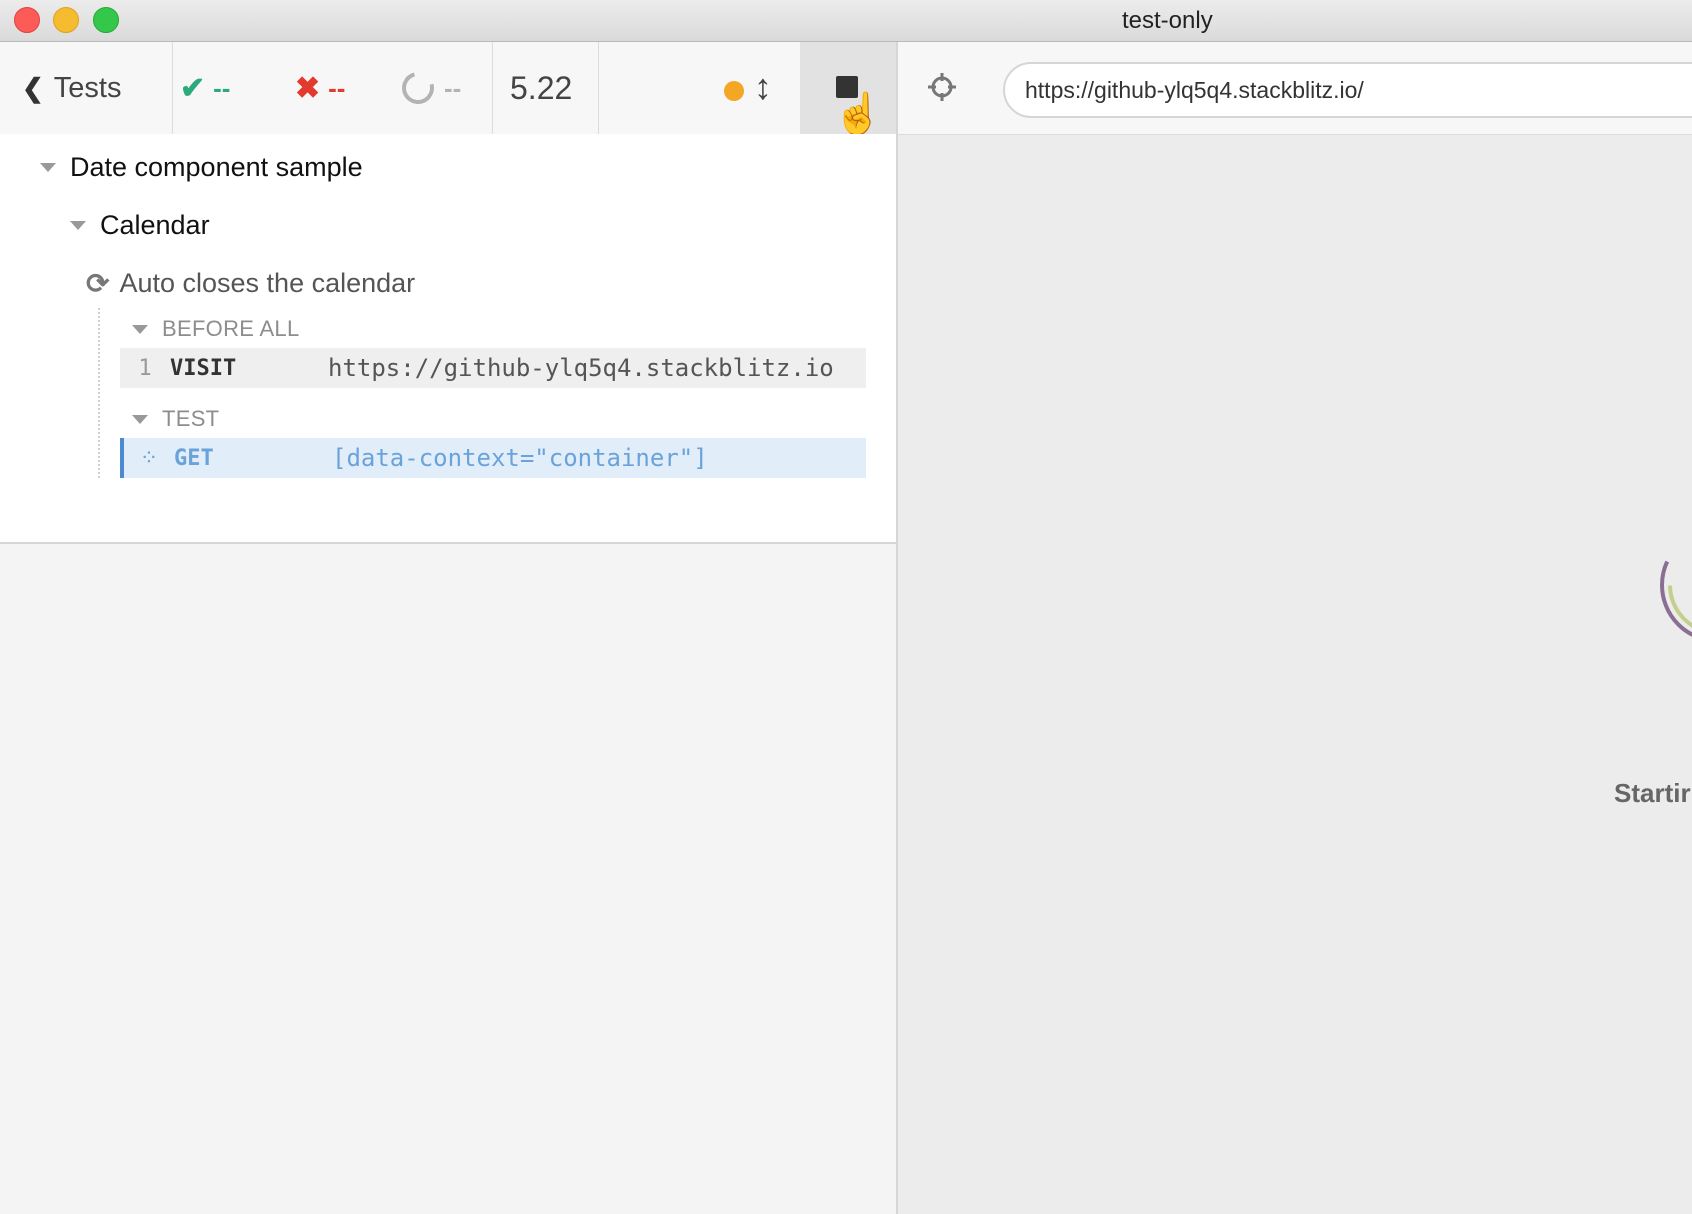 The height and width of the screenshot is (1214, 1692). Describe the element at coordinates (337, 87) in the screenshot. I see `failed-count: --` at that location.